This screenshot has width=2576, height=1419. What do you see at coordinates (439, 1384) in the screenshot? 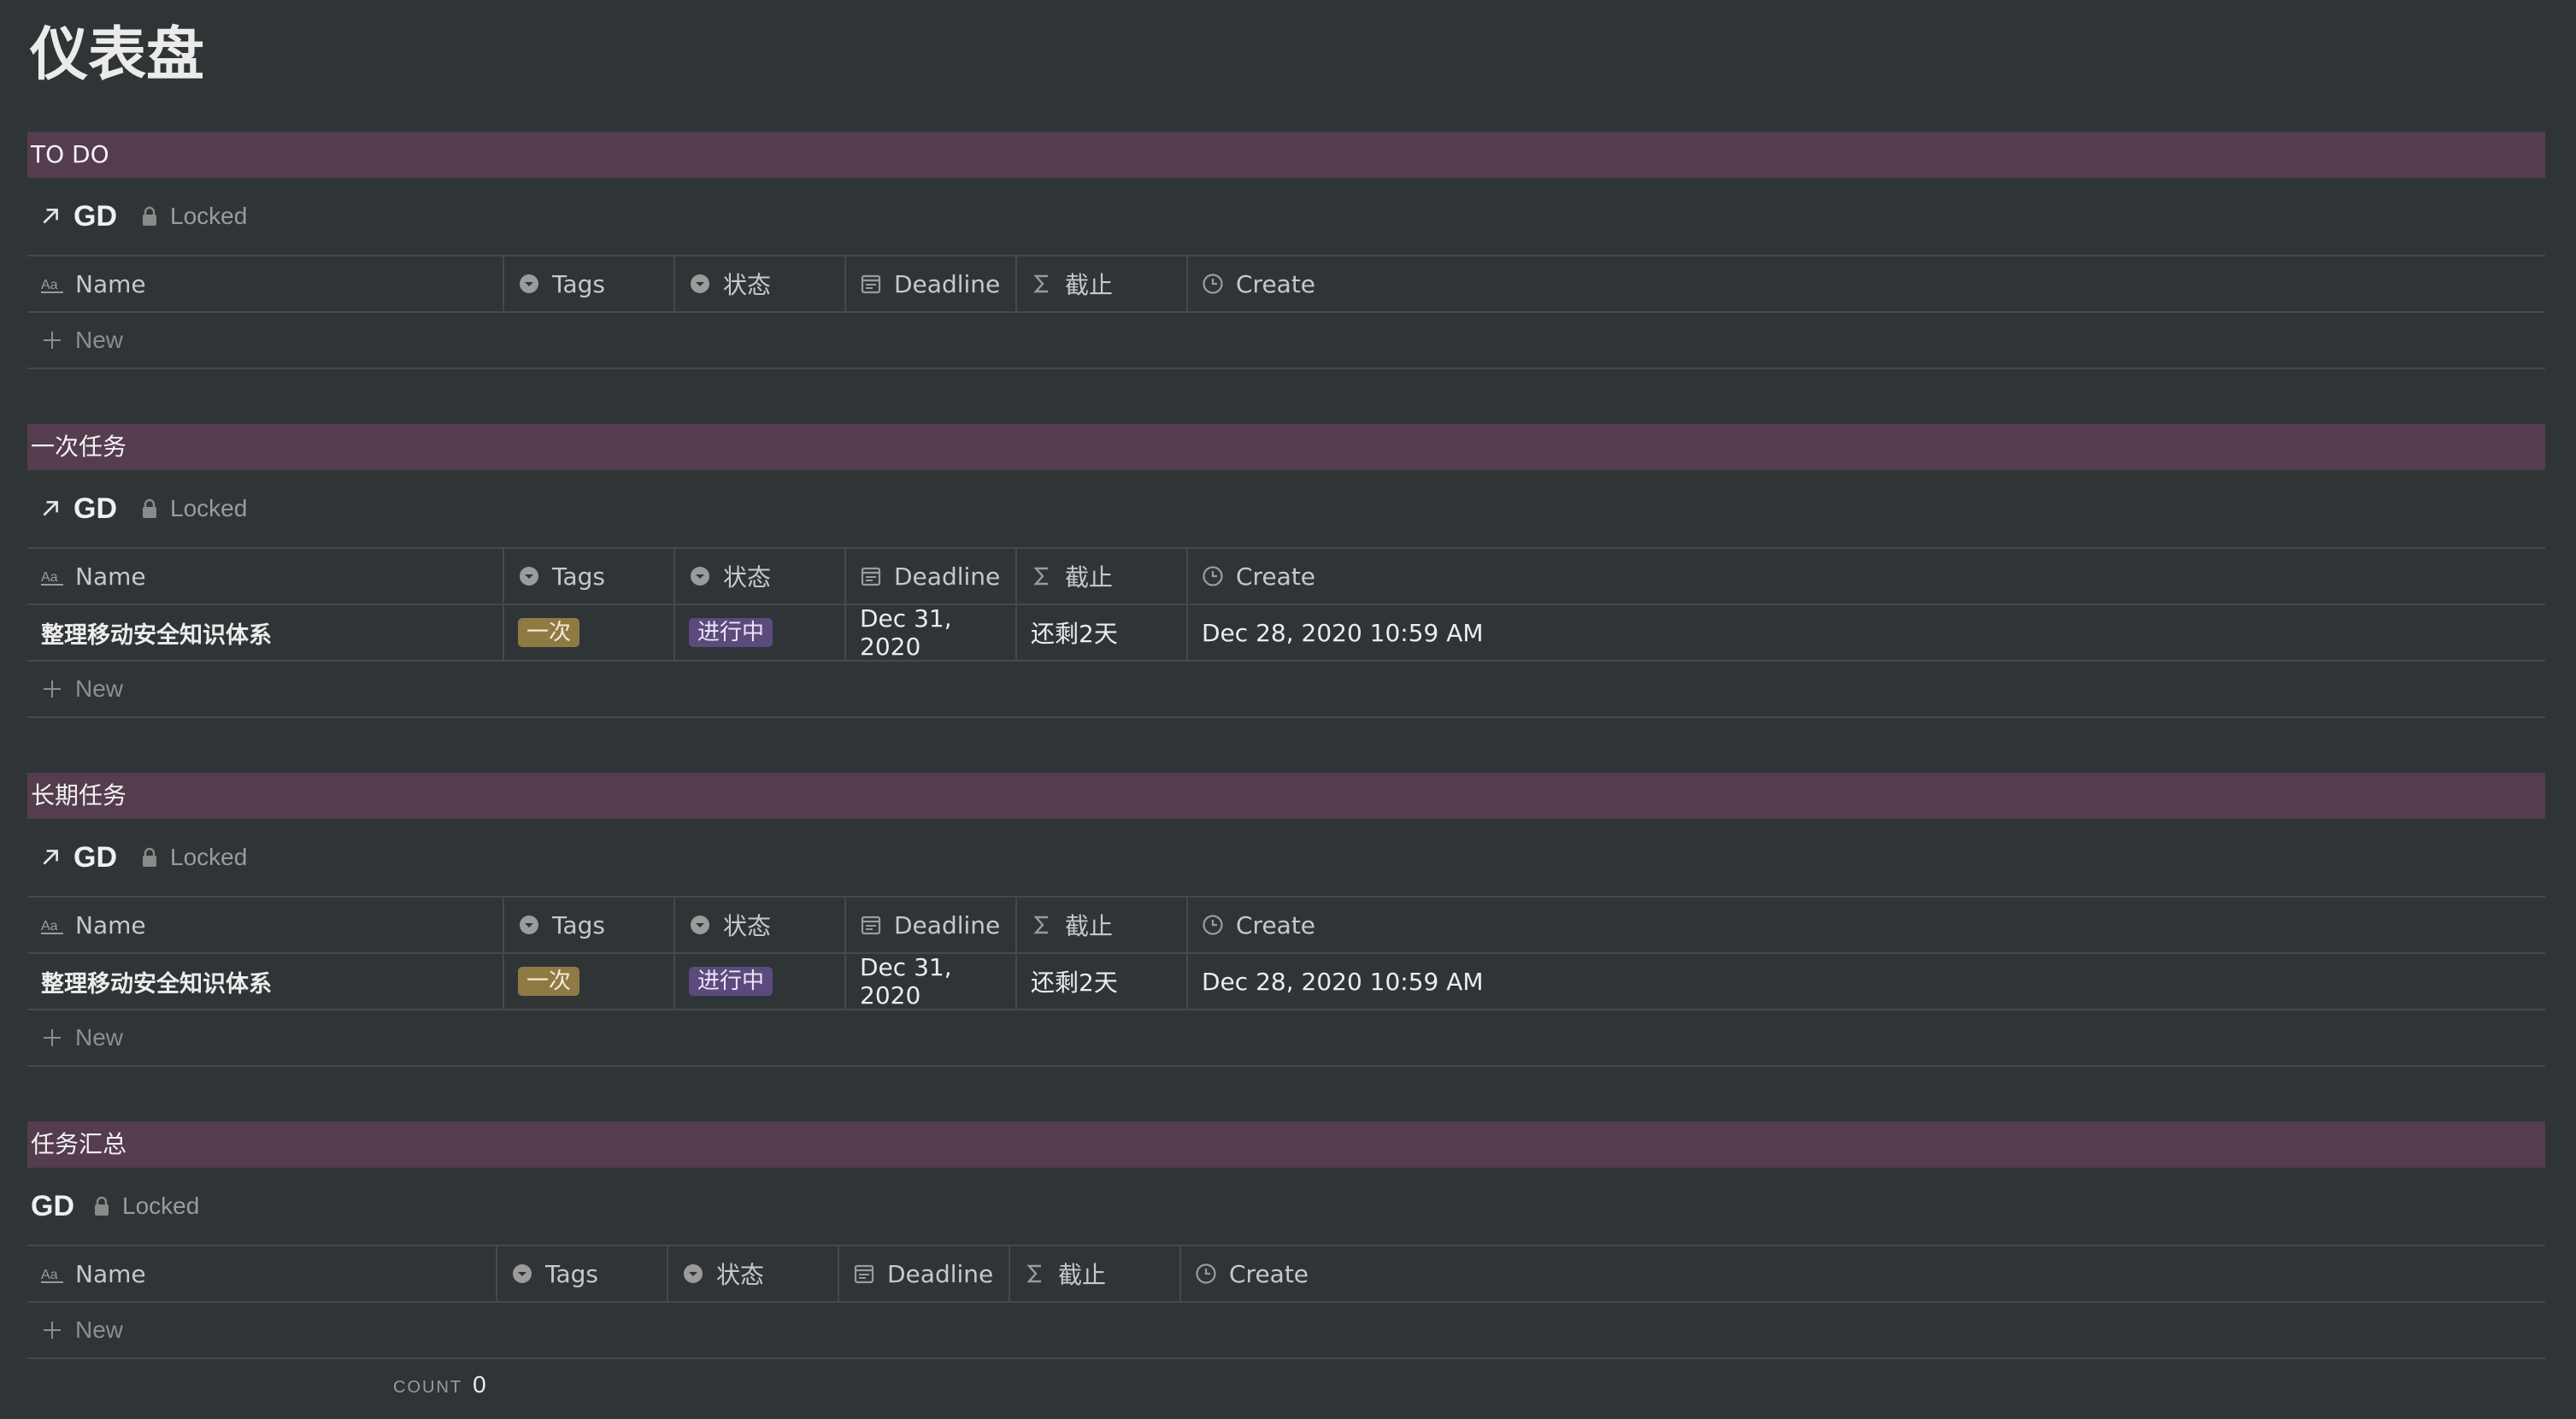
I see `count-summary: COUNT 0` at bounding box center [439, 1384].